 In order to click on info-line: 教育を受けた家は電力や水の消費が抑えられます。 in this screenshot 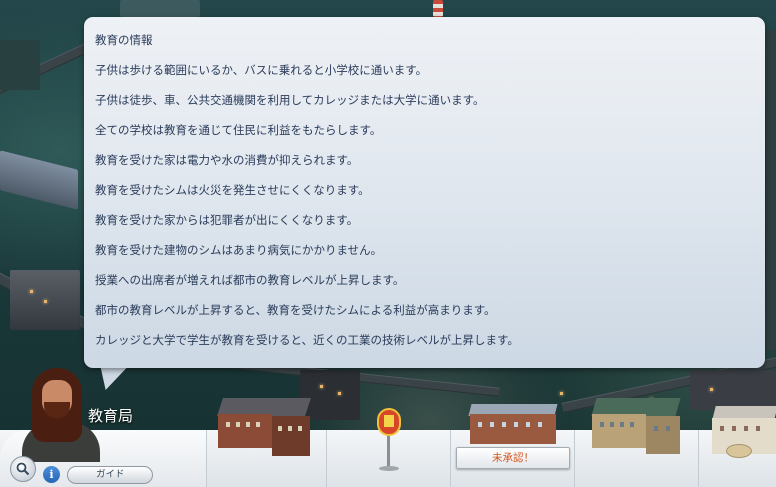, I will do `click(227, 160)`.